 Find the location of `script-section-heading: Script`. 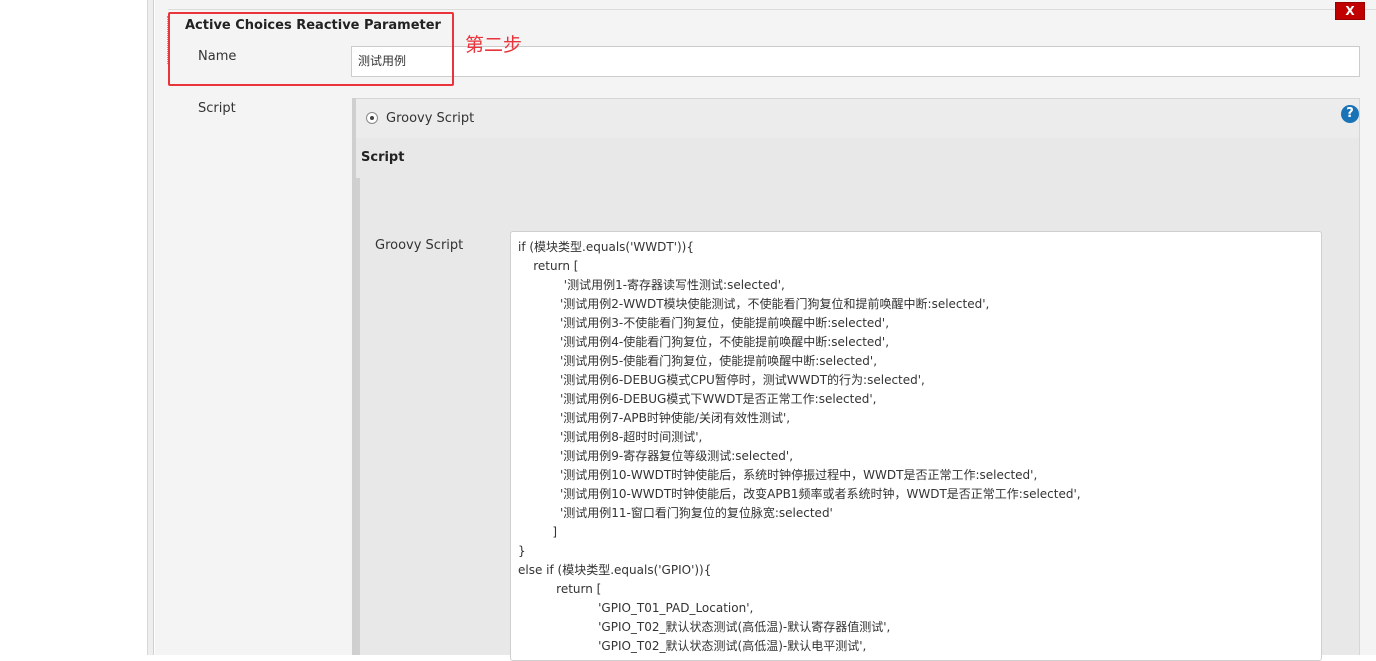

script-section-heading: Script is located at coordinates (383, 157).